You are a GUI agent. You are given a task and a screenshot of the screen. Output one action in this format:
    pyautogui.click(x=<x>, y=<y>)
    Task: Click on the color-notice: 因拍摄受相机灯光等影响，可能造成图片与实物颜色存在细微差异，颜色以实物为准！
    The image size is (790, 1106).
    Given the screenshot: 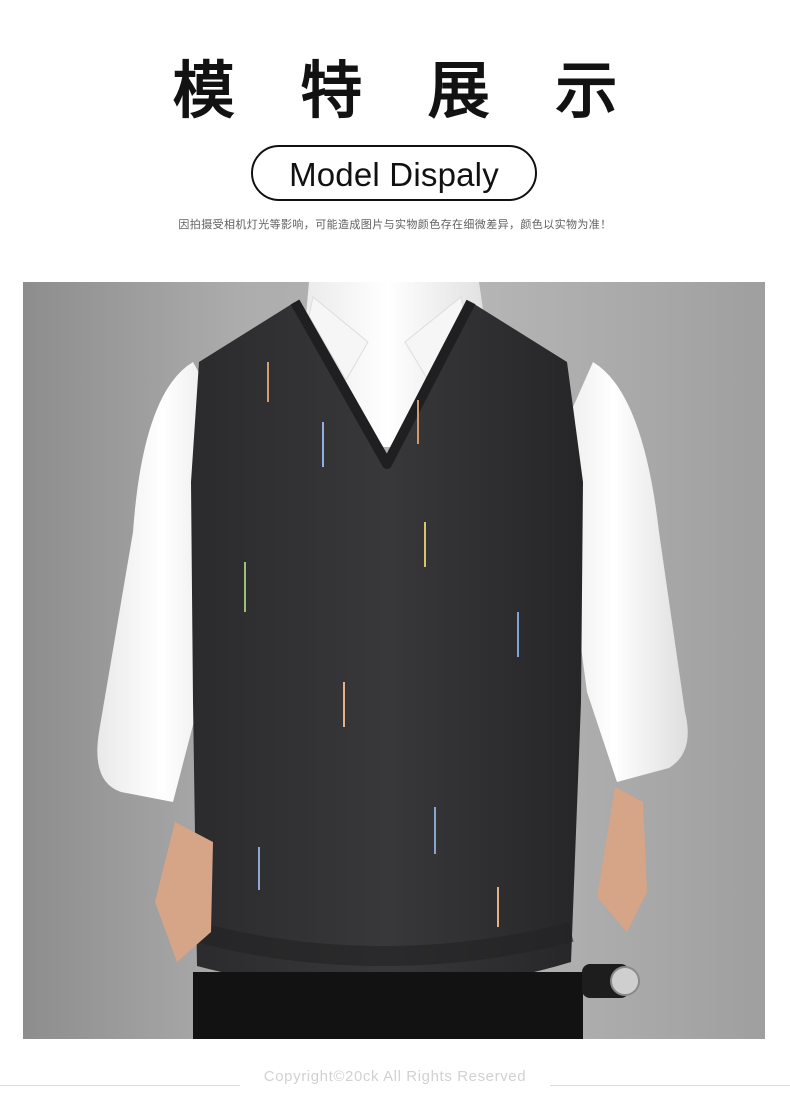 What is the action you would take?
    pyautogui.click(x=395, y=224)
    